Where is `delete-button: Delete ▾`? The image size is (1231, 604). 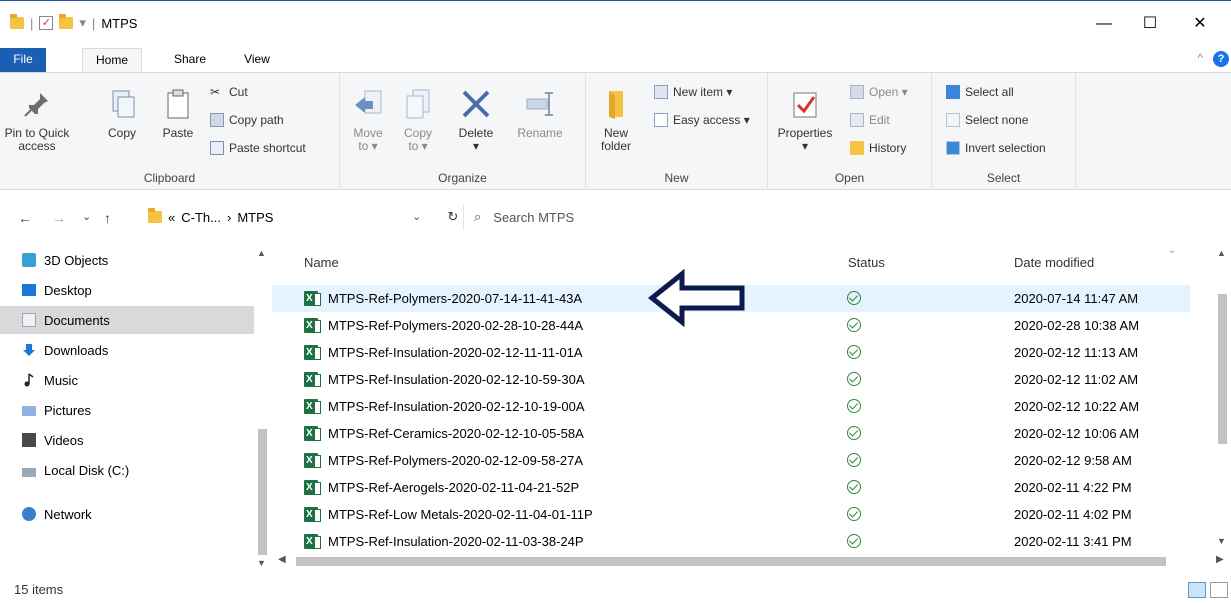 delete-button: Delete ▾ is located at coordinates (476, 120).